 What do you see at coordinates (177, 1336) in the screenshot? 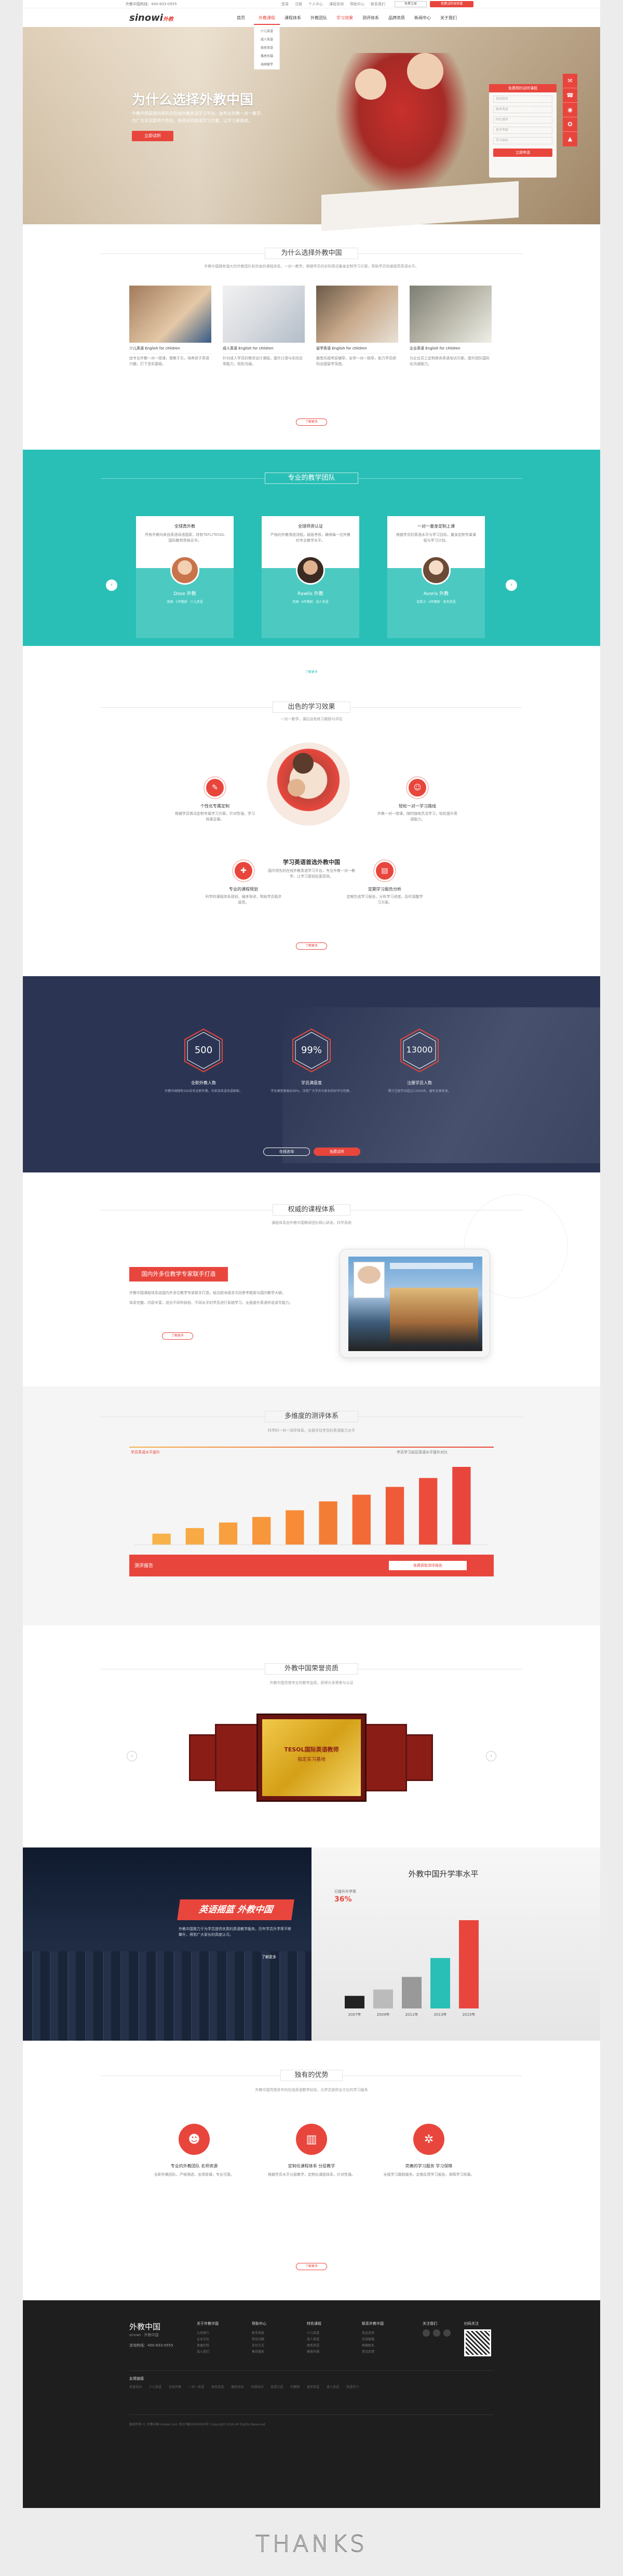
I see `curriculum-more-button: 了解更多` at bounding box center [177, 1336].